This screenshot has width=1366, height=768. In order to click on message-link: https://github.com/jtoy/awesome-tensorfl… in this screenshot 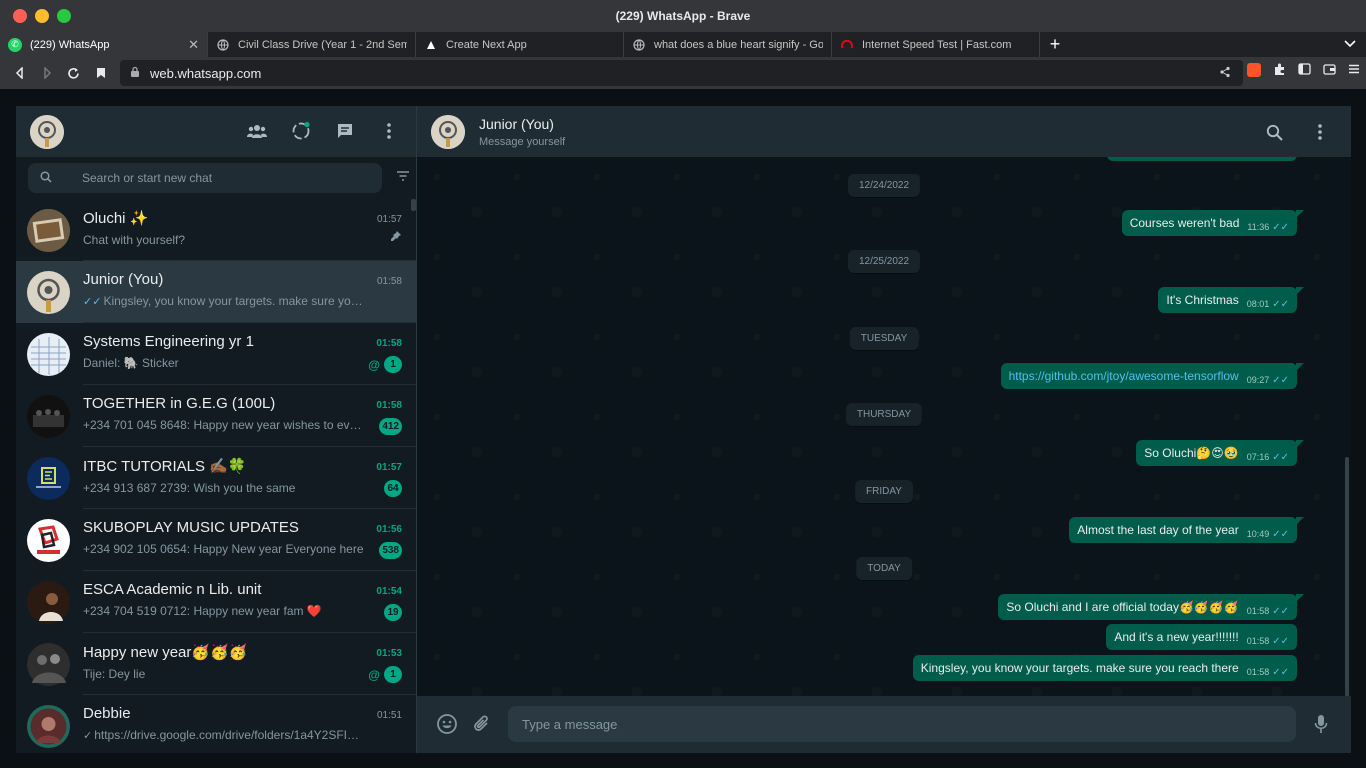, I will do `click(1124, 376)`.